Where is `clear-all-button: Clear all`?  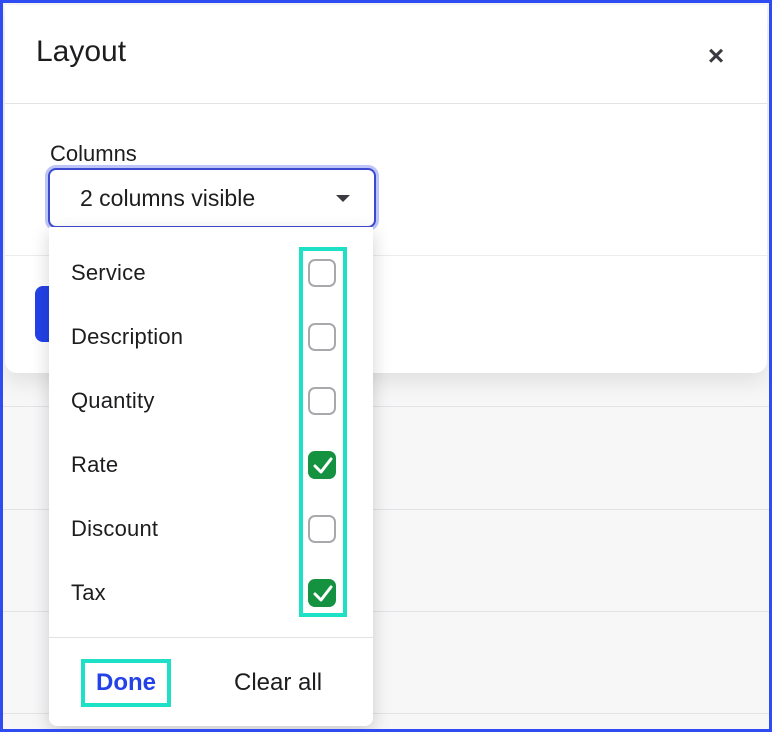
clear-all-button: Clear all is located at coordinates (278, 683).